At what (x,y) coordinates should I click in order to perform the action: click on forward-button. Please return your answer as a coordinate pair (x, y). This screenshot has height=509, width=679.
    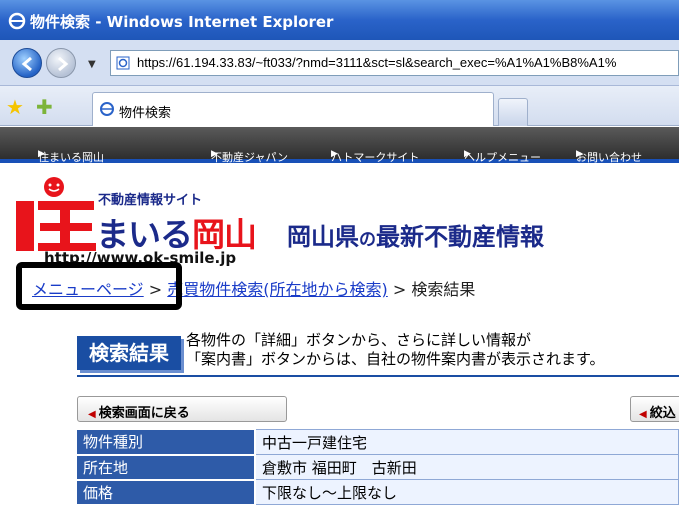
    Looking at the image, I should click on (61, 63).